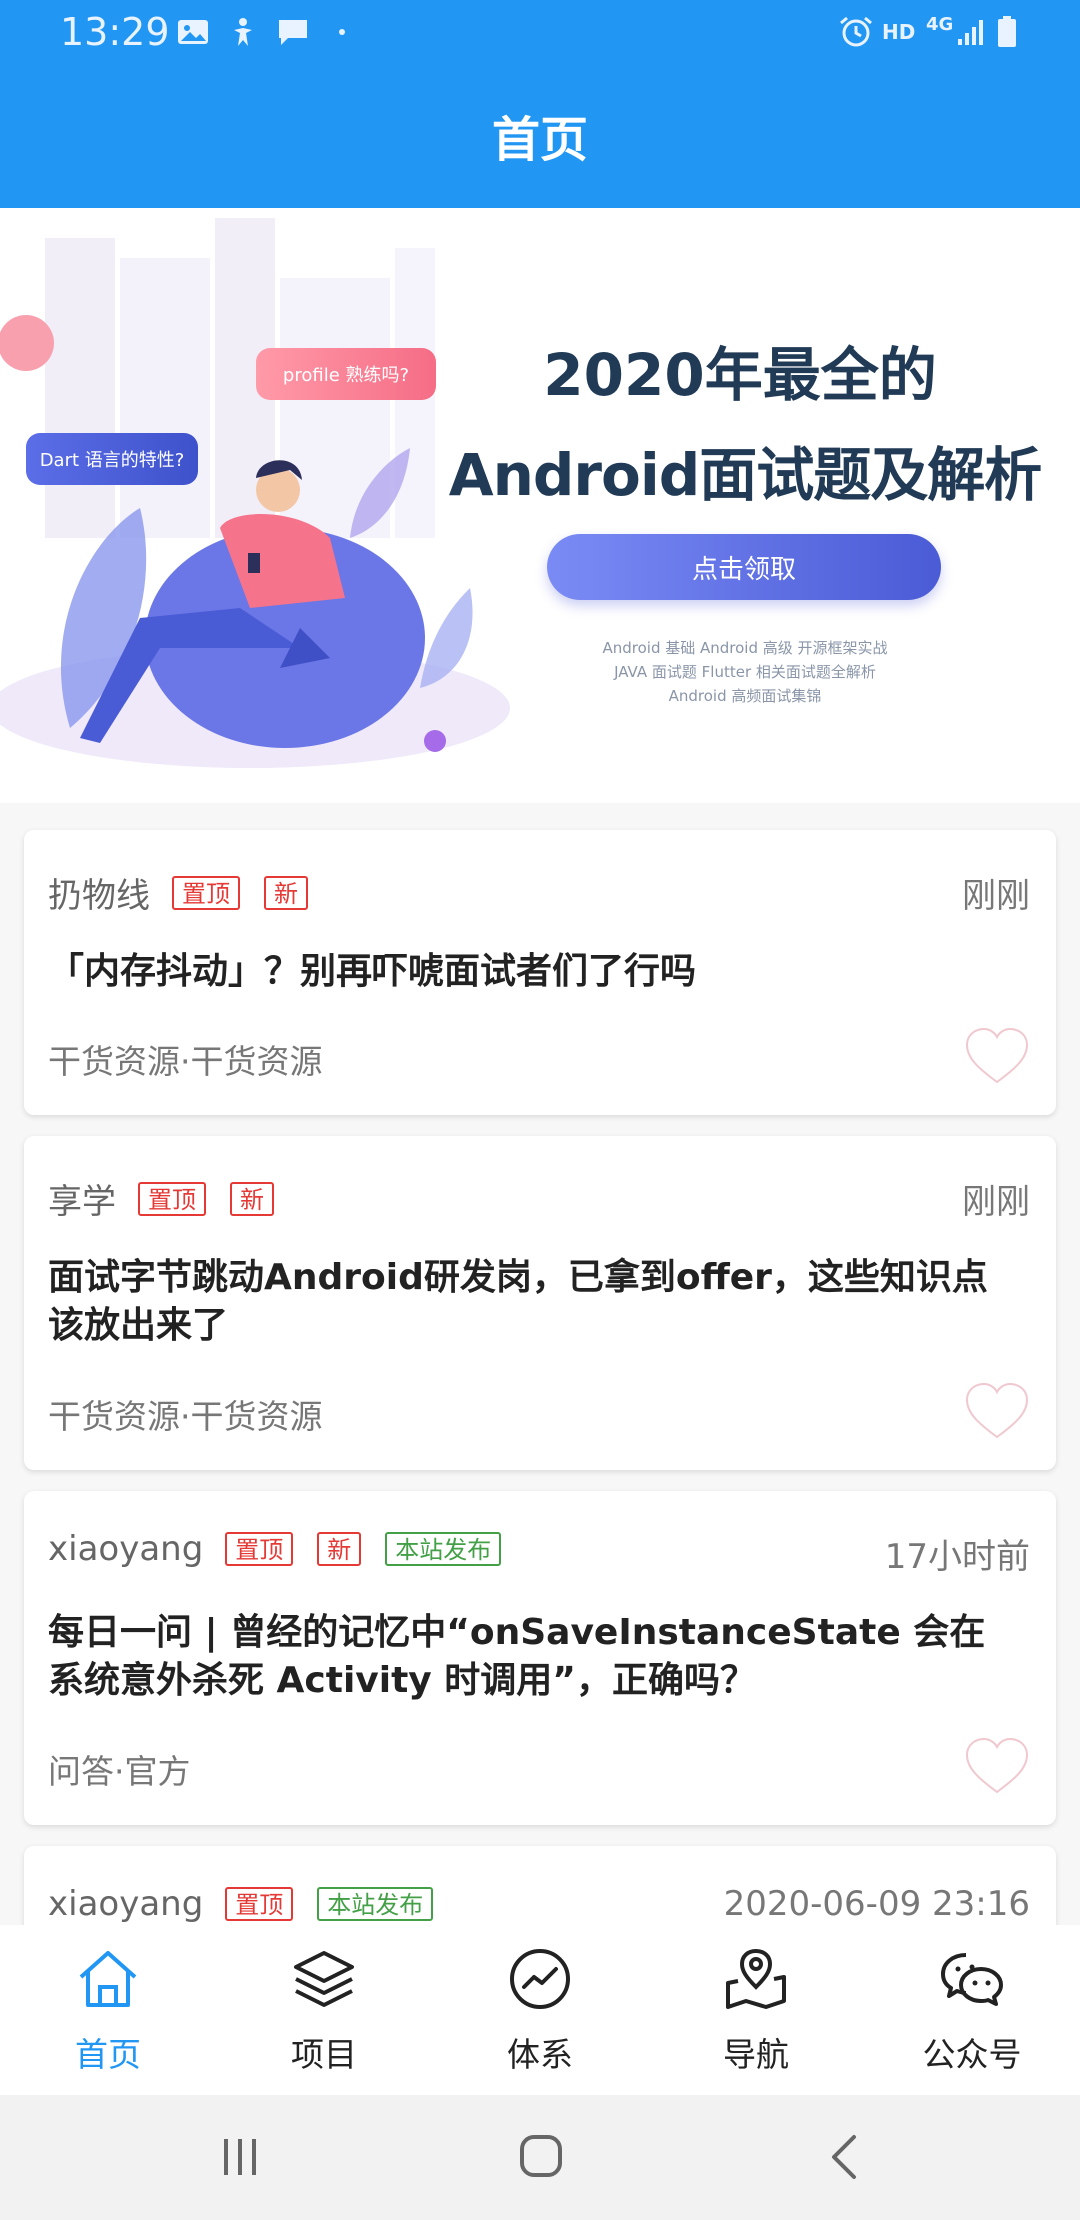 This screenshot has height=2220, width=1080. I want to click on nav-home: 首页, so click(108, 2010).